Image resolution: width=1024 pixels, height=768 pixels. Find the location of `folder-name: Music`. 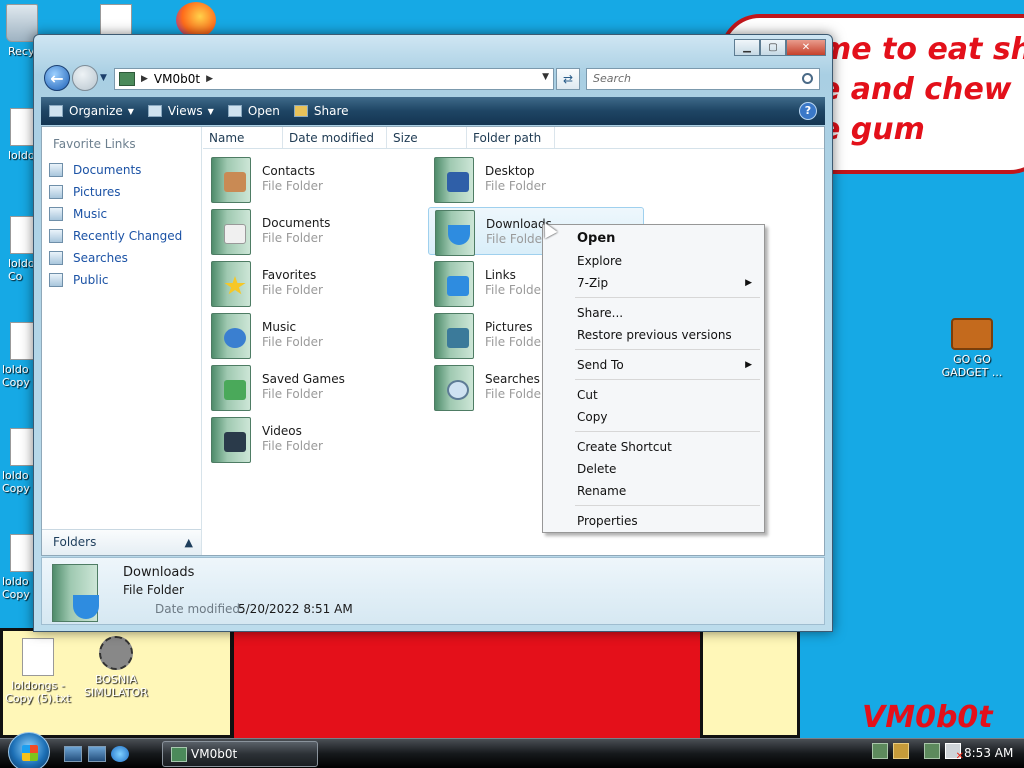

folder-name: Music is located at coordinates (279, 327).